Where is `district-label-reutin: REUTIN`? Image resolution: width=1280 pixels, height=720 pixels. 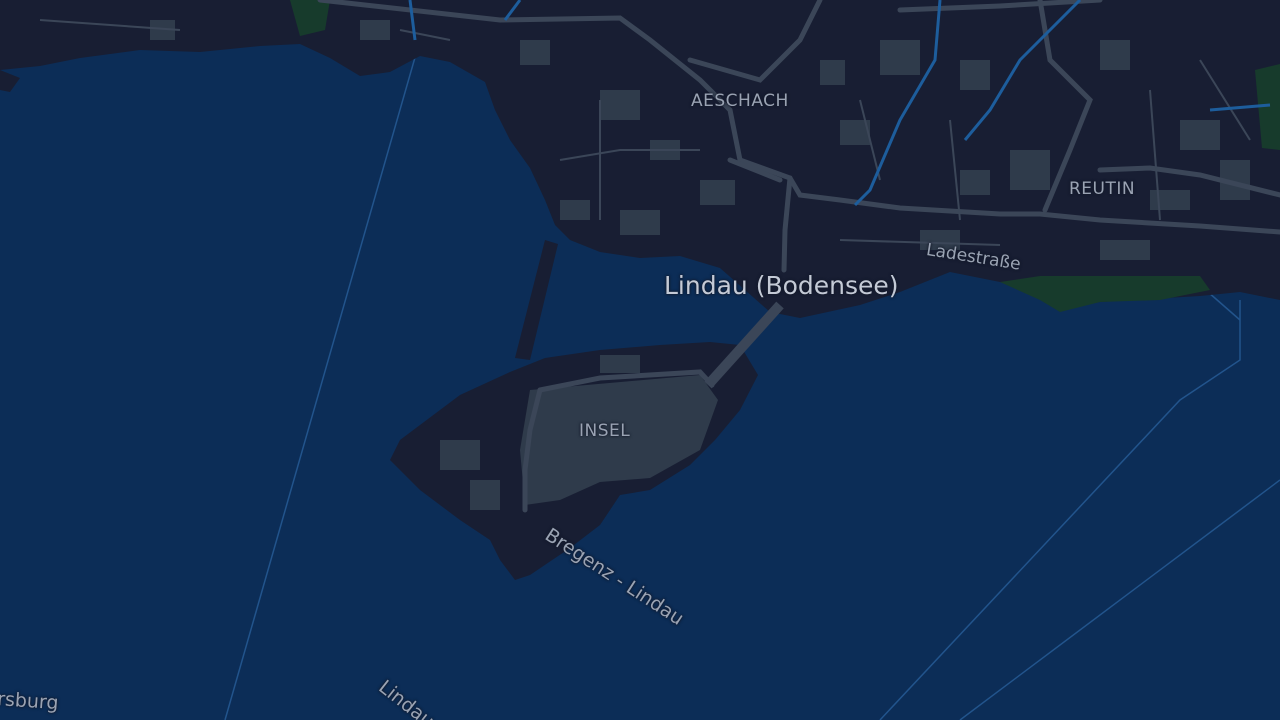
district-label-reutin: REUTIN is located at coordinates (1102, 189).